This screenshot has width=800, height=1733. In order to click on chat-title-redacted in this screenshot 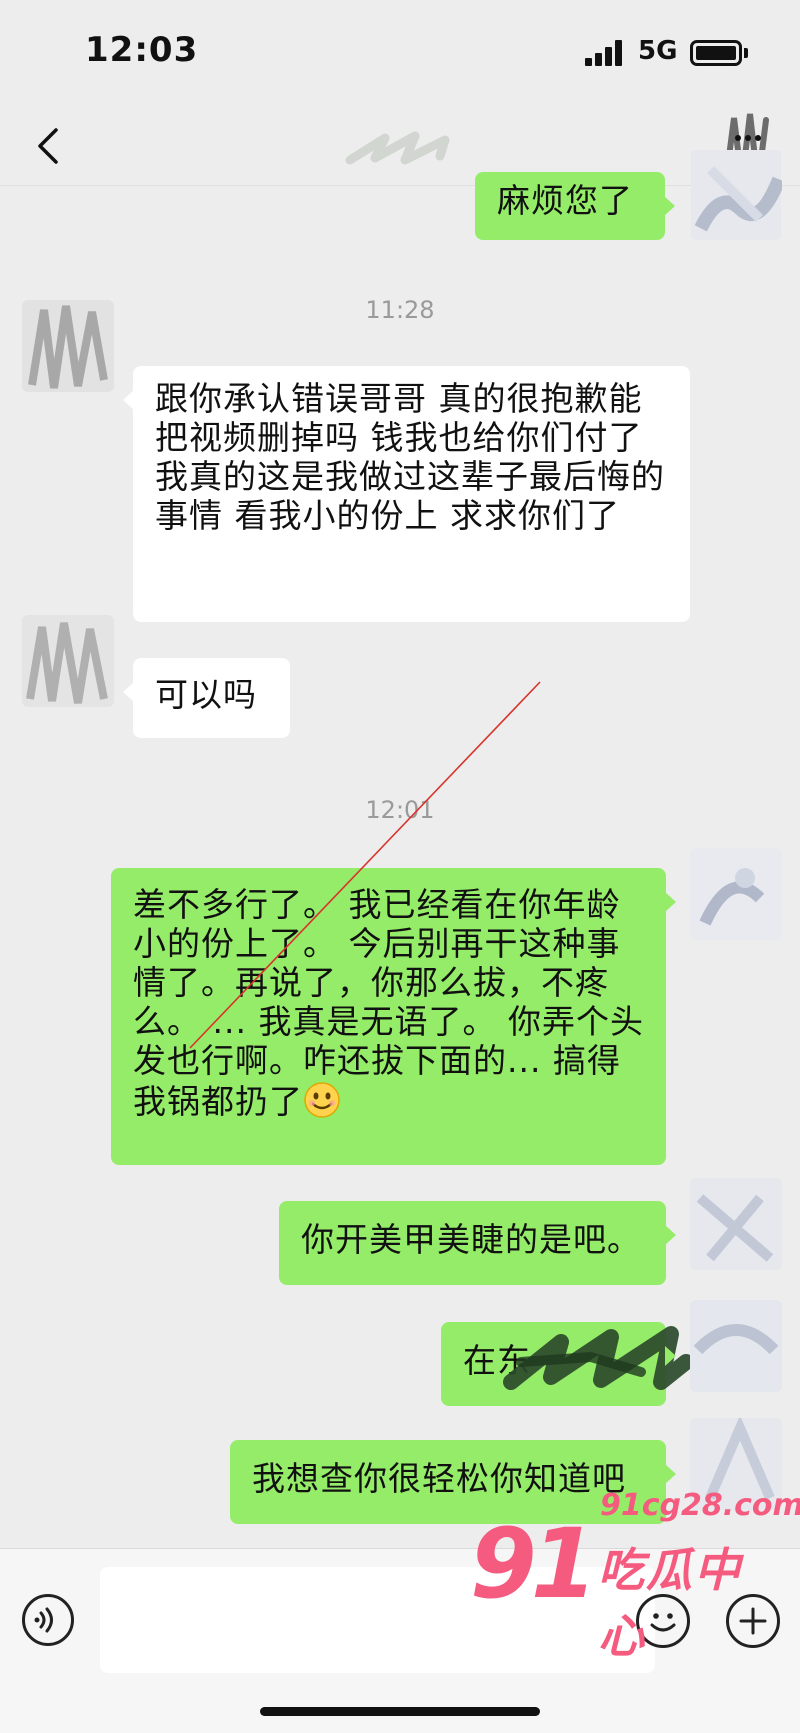, I will do `click(402, 150)`.